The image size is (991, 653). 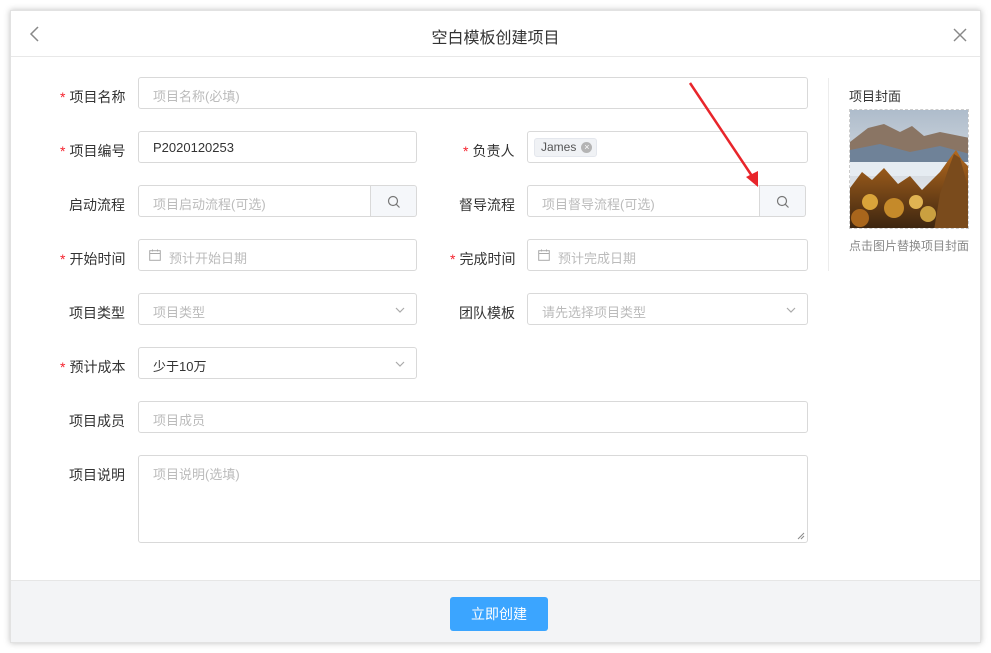 What do you see at coordinates (960, 35) in the screenshot?
I see `close-icon` at bounding box center [960, 35].